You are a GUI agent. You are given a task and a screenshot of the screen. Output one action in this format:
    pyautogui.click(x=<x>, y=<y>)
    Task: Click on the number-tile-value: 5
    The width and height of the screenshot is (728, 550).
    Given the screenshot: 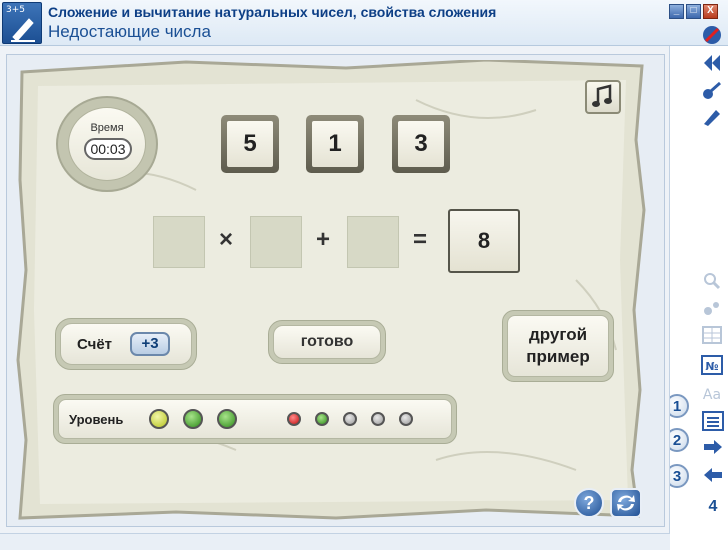 What is the action you would take?
    pyautogui.click(x=250, y=144)
    